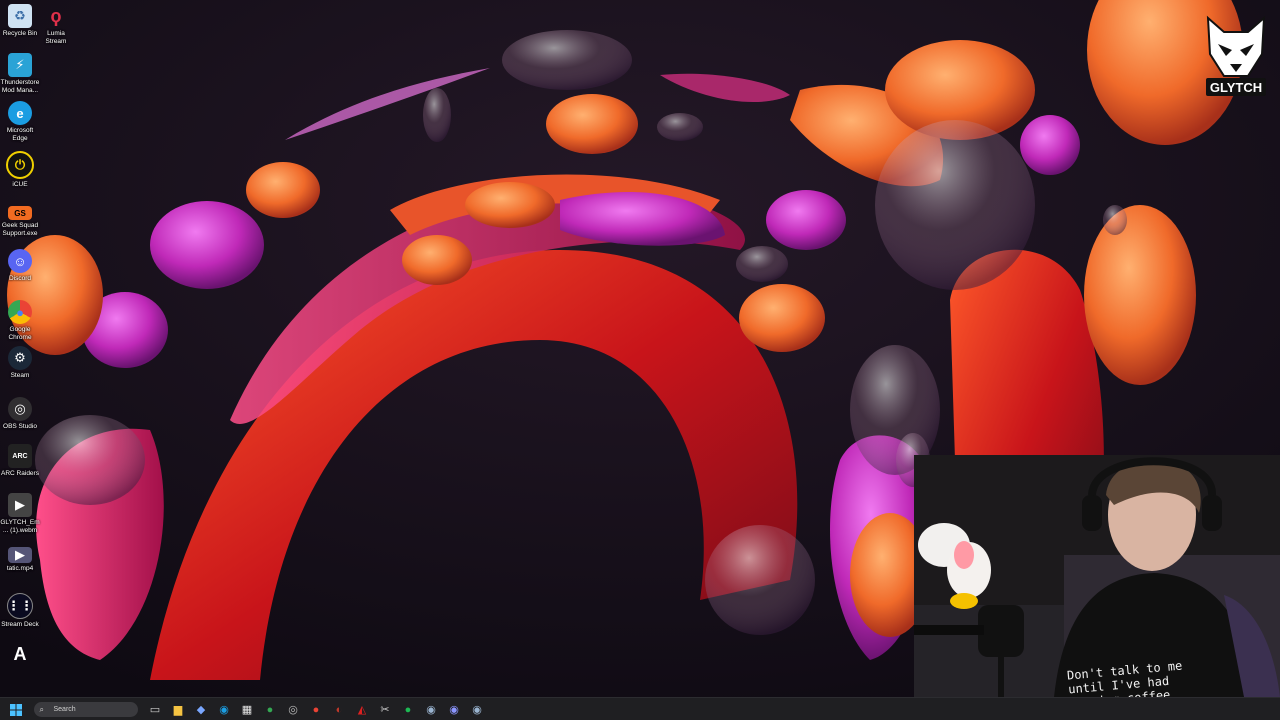  I want to click on taskbar-app-obs: ◎, so click(293, 710).